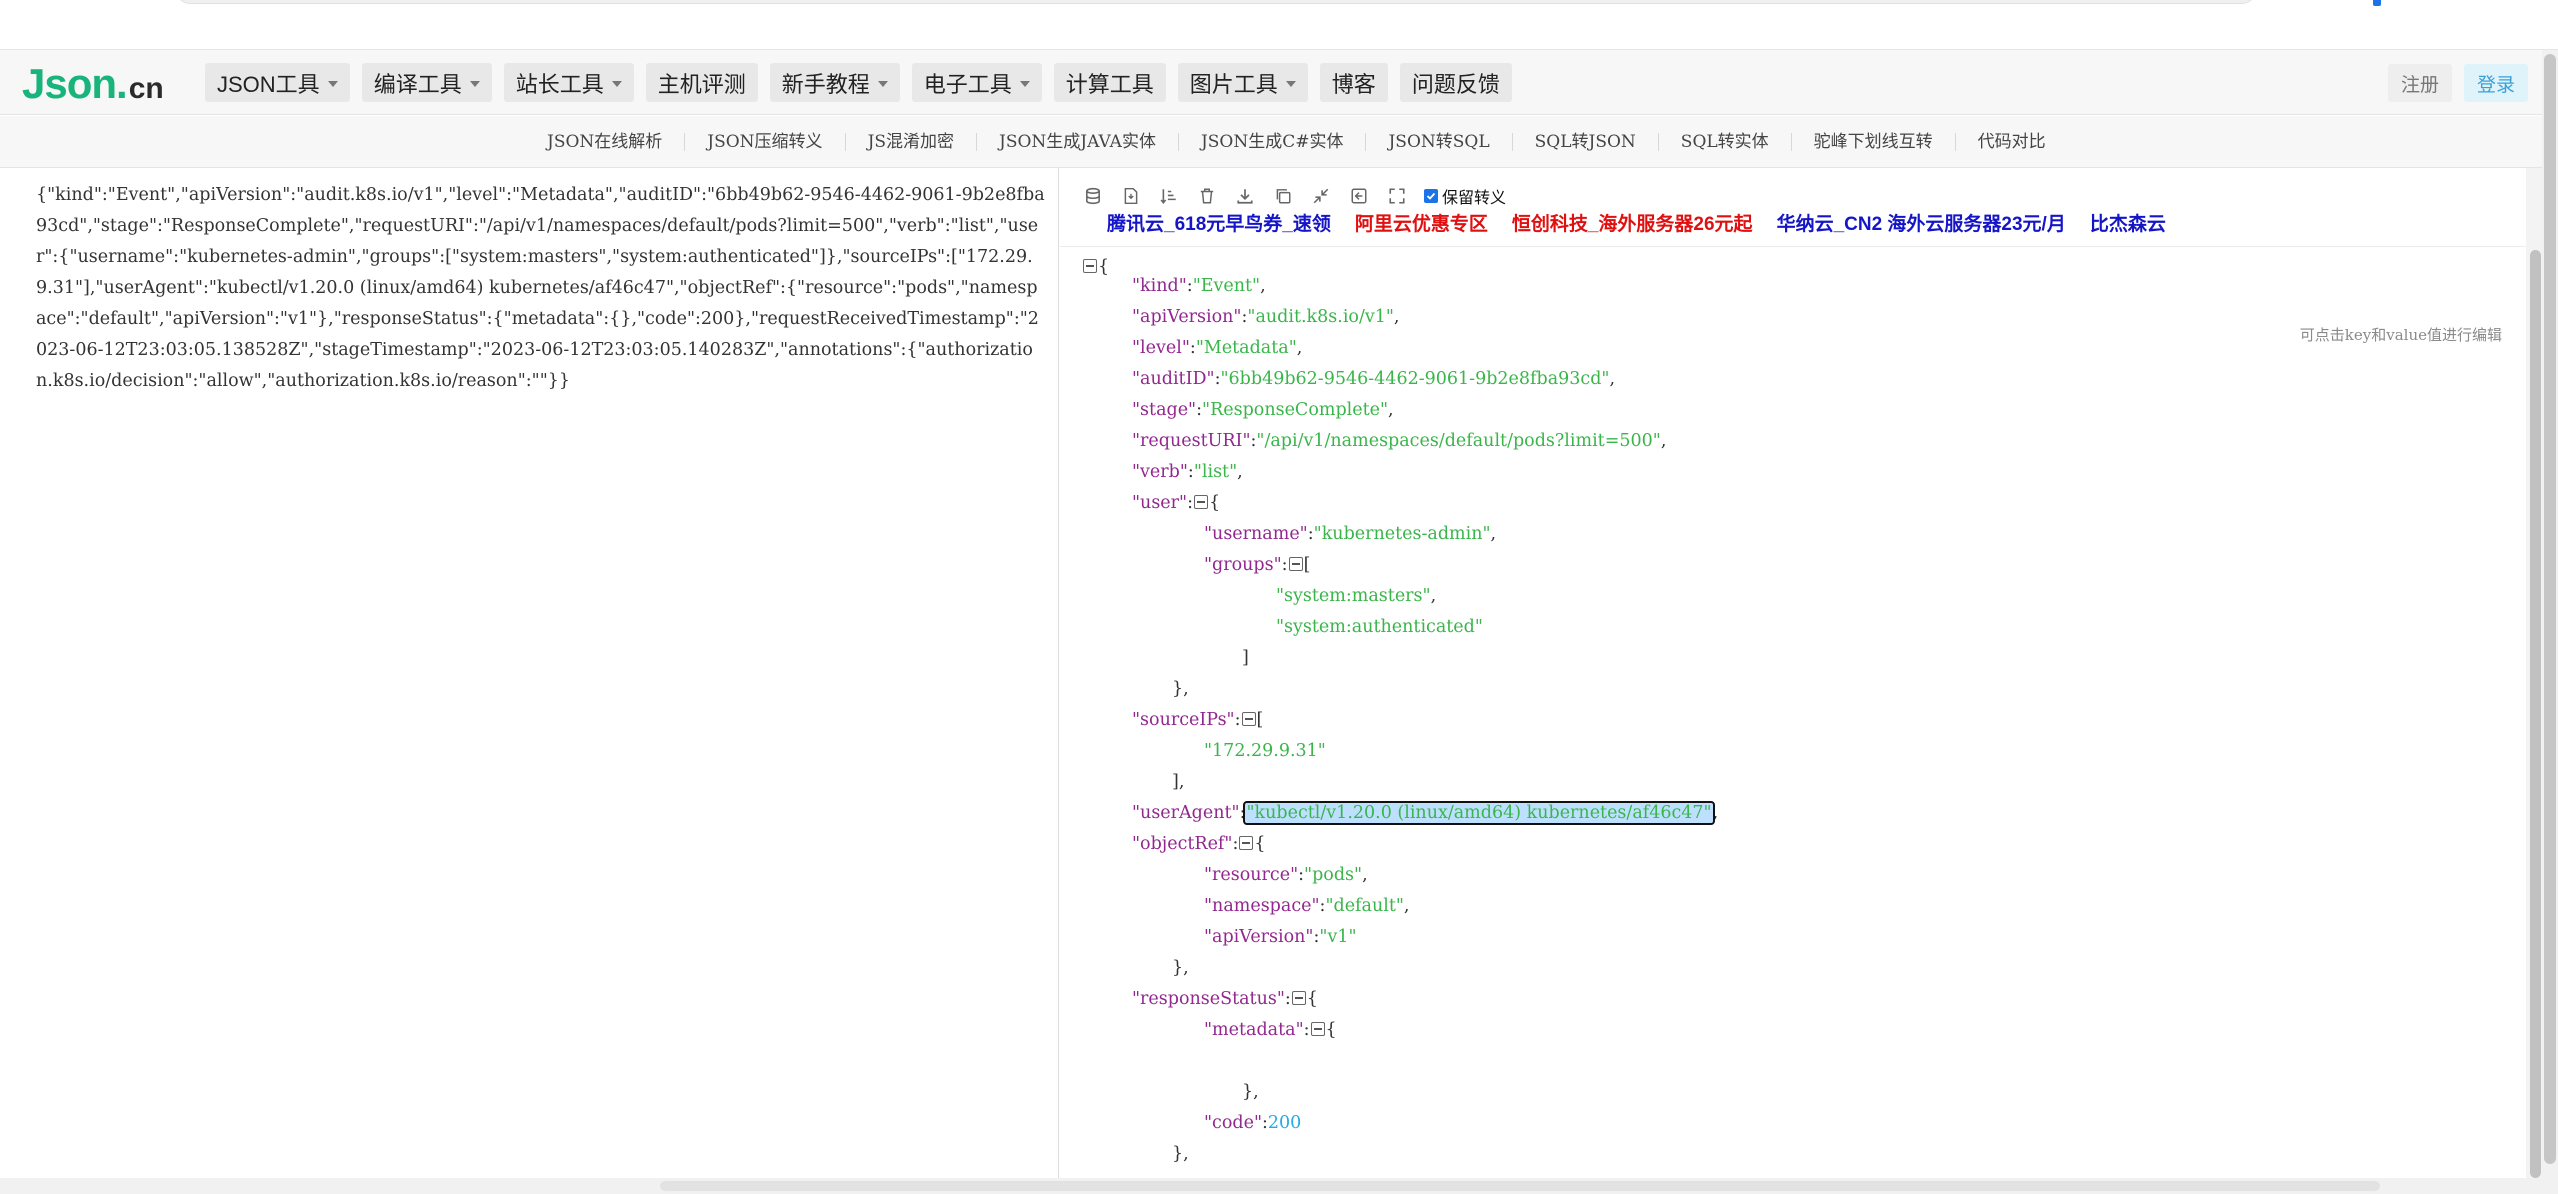  Describe the element at coordinates (1208, 999) in the screenshot. I see `json-key: "responseStatus"` at that location.